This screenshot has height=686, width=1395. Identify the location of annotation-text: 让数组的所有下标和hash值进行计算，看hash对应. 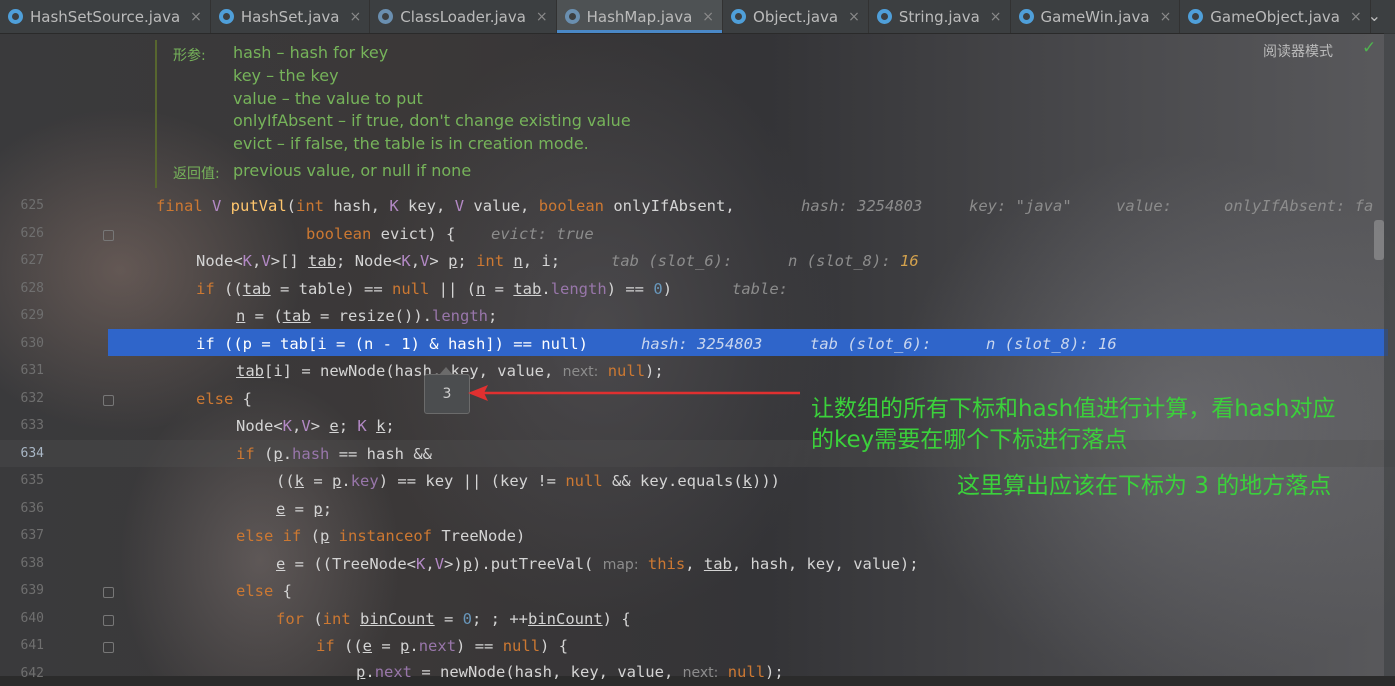
(1073, 409).